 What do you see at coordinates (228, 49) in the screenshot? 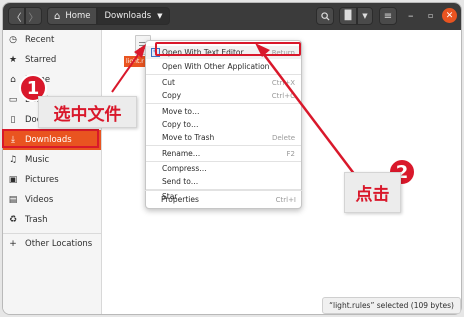
I see `highlight-box-open-with-text-editor` at bounding box center [228, 49].